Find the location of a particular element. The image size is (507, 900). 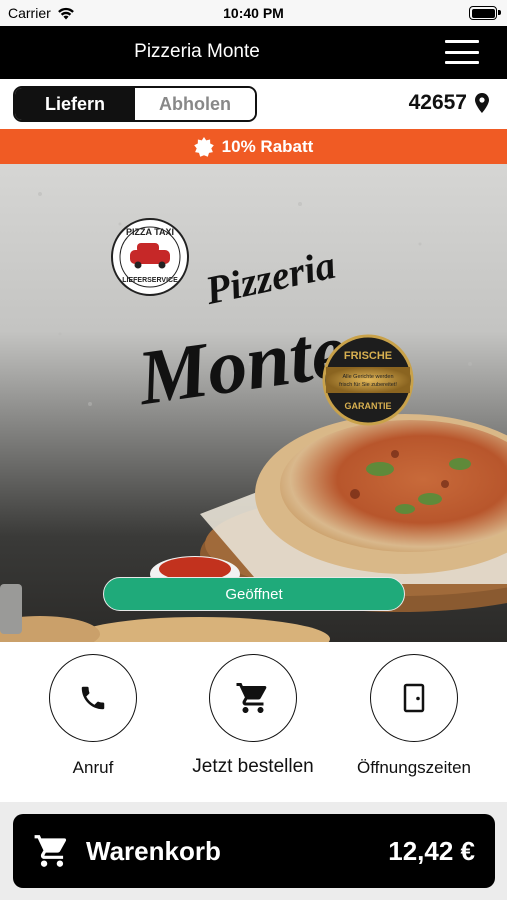

phone-icon is located at coordinates (93, 698).